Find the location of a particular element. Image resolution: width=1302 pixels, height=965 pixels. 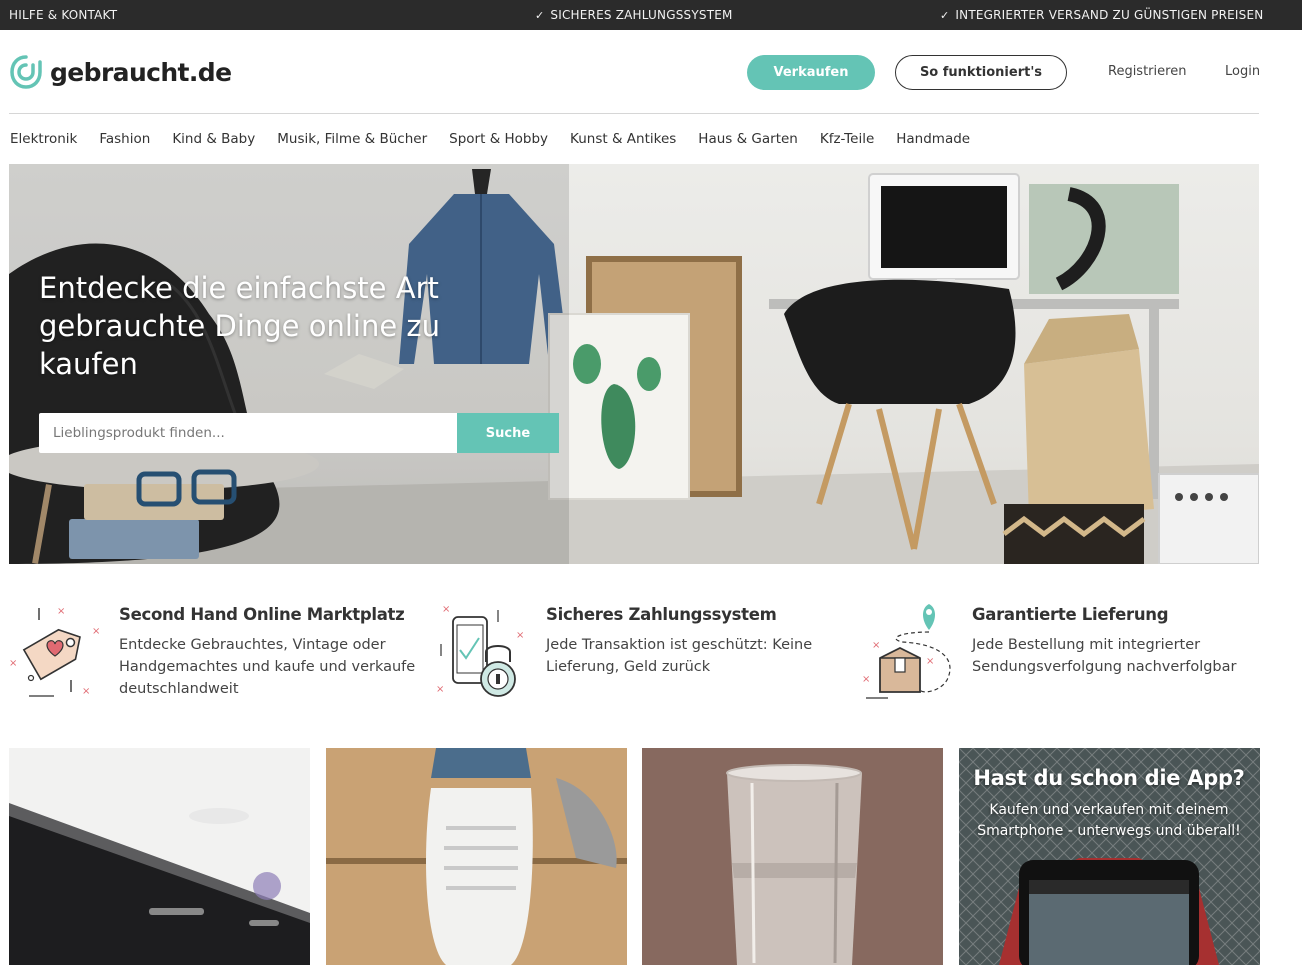

category-fashion: Fashion is located at coordinates (124, 139).